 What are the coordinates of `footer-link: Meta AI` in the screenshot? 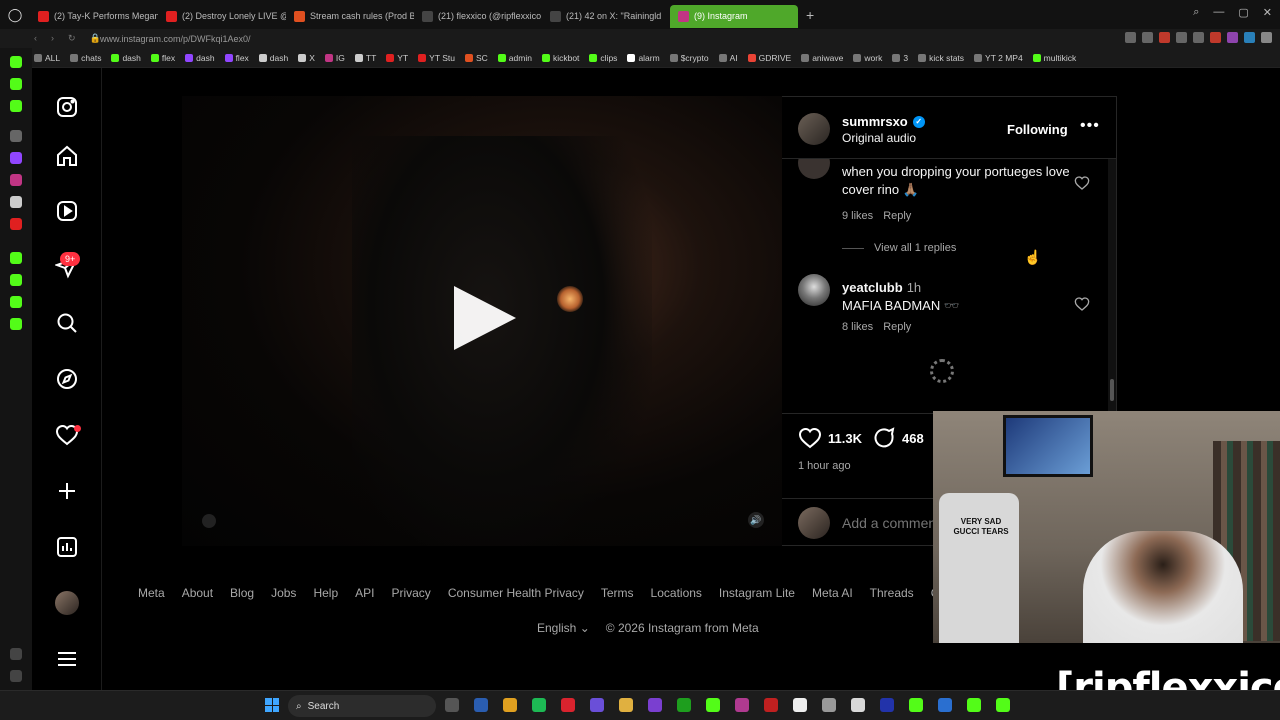 It's located at (832, 593).